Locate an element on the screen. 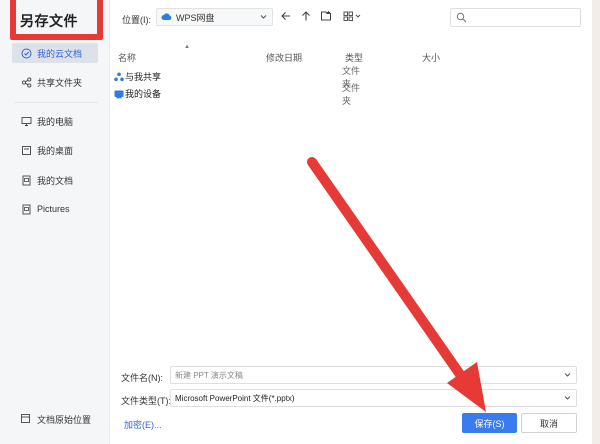 Image resolution: width=600 pixels, height=444 pixels. location-value: WPS网盘 is located at coordinates (195, 17).